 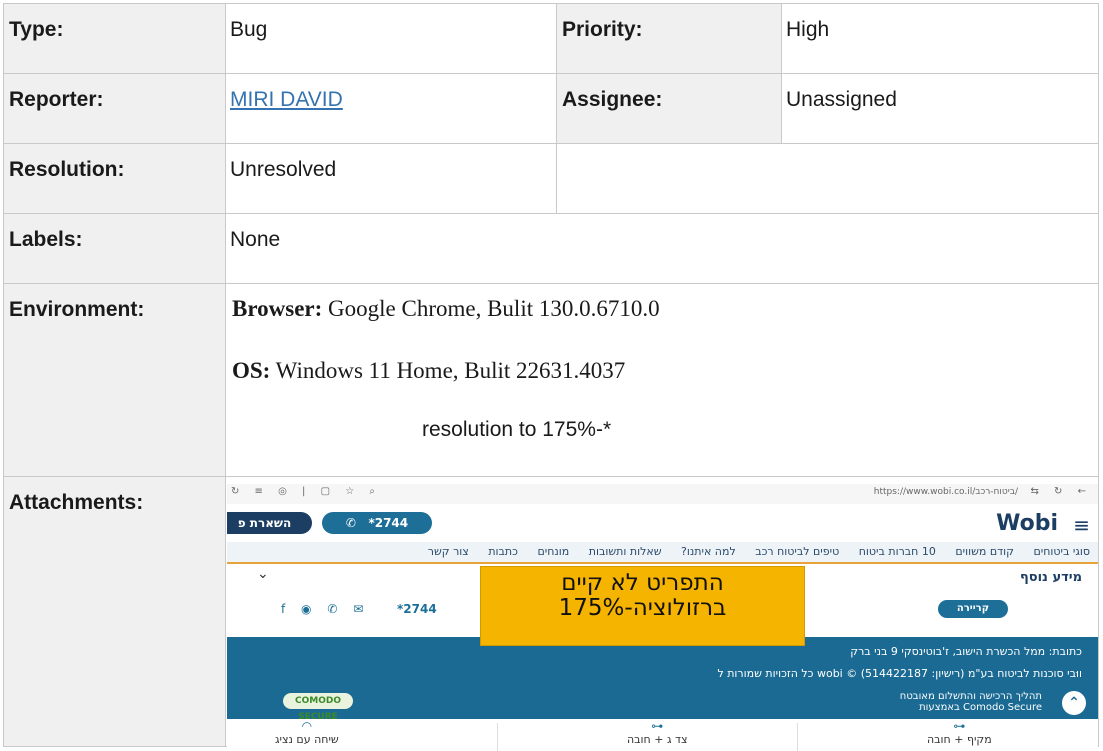 What do you see at coordinates (307, 739) in the screenshot?
I see `bottom-item-label: שיחה עם נציג` at bounding box center [307, 739].